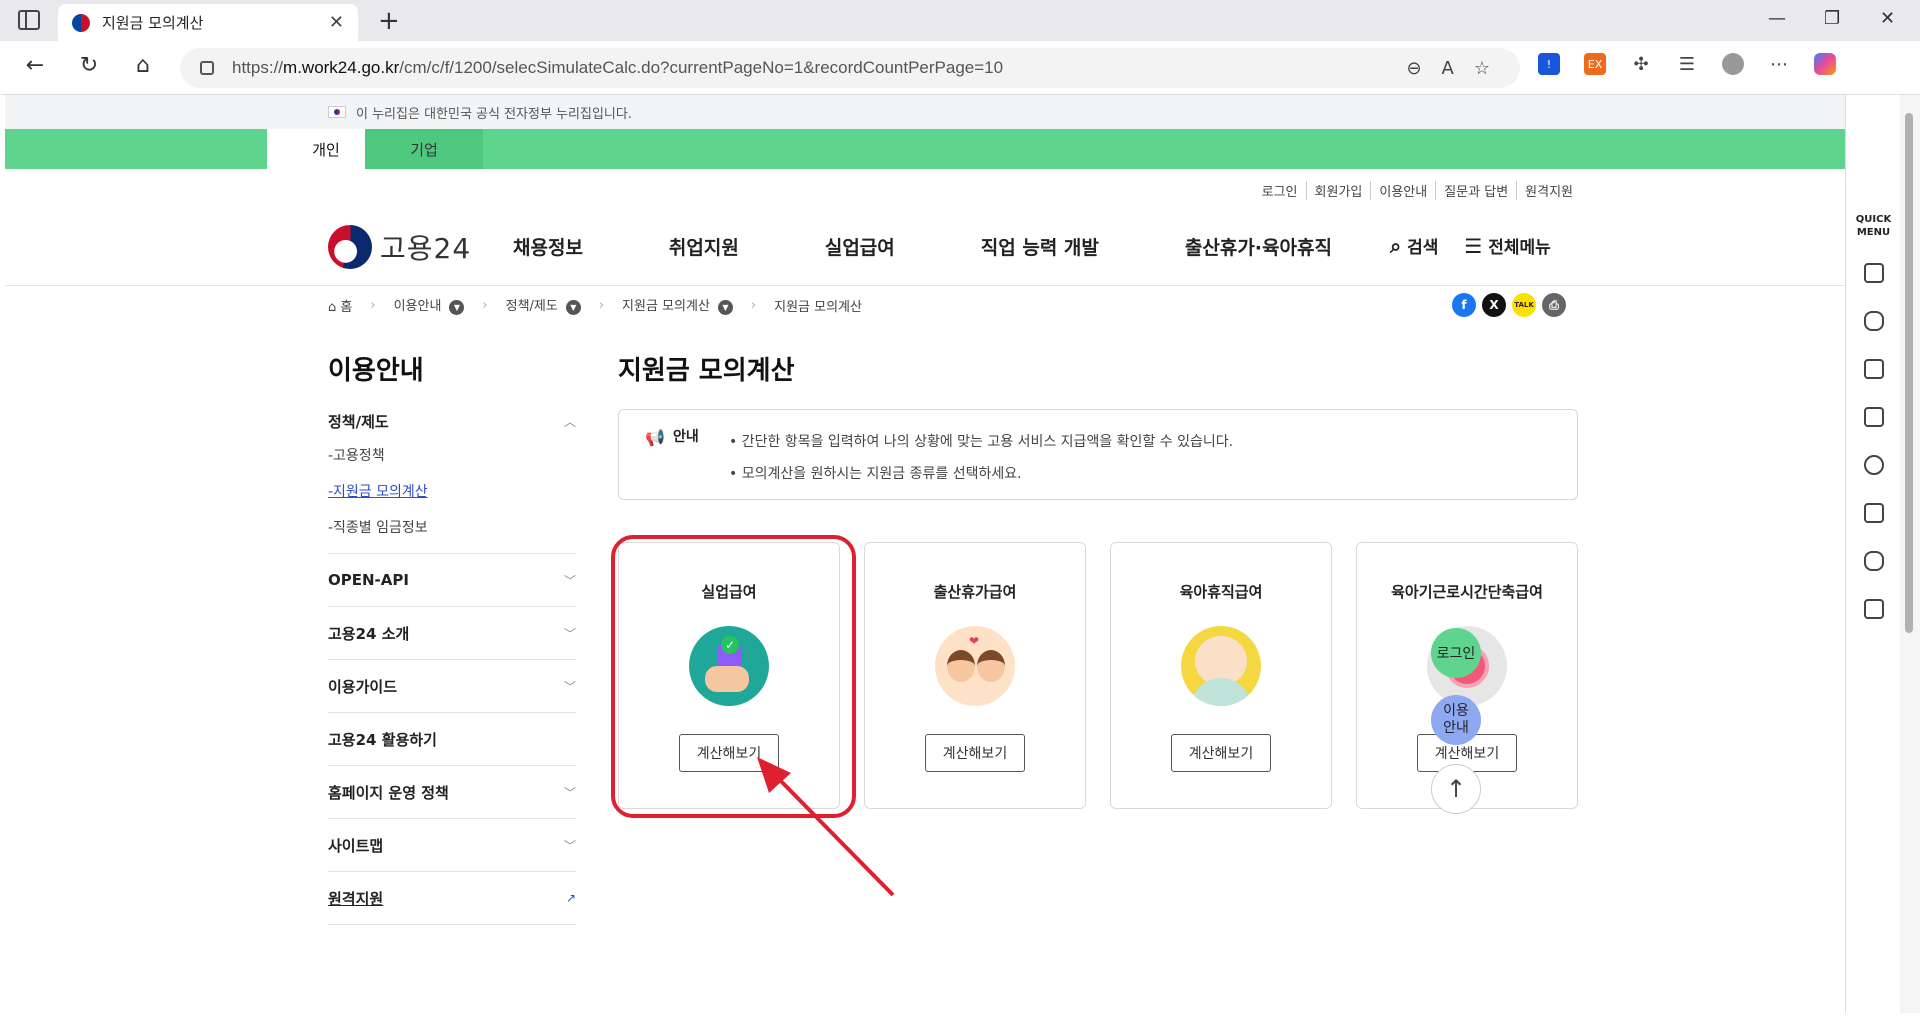 This screenshot has height=1018, width=1920. Describe the element at coordinates (1509, 305) in the screenshot. I see `share-buttons: f X TALK ⎙` at that location.